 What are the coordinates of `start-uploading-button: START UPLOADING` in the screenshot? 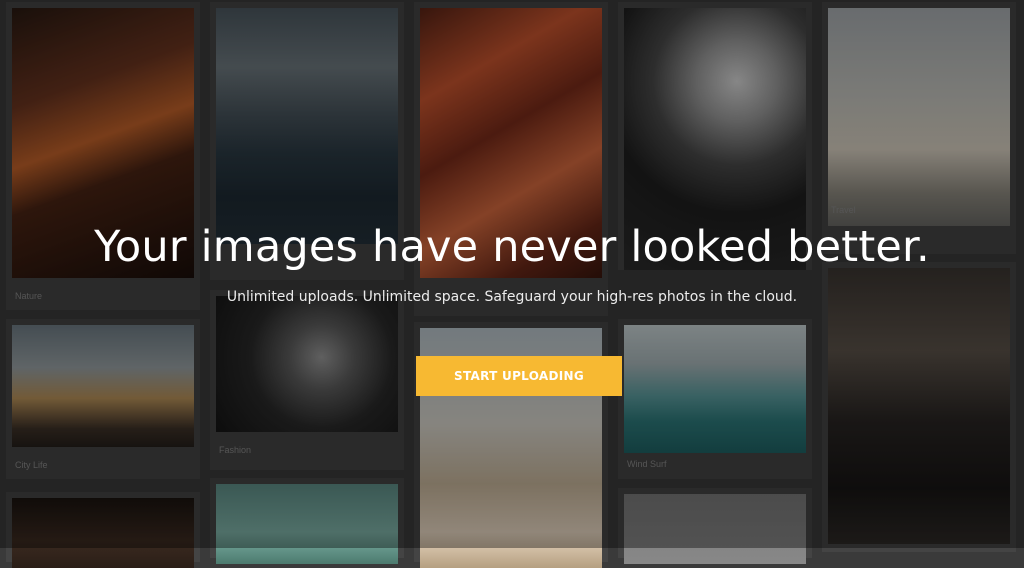 It's located at (519, 376).